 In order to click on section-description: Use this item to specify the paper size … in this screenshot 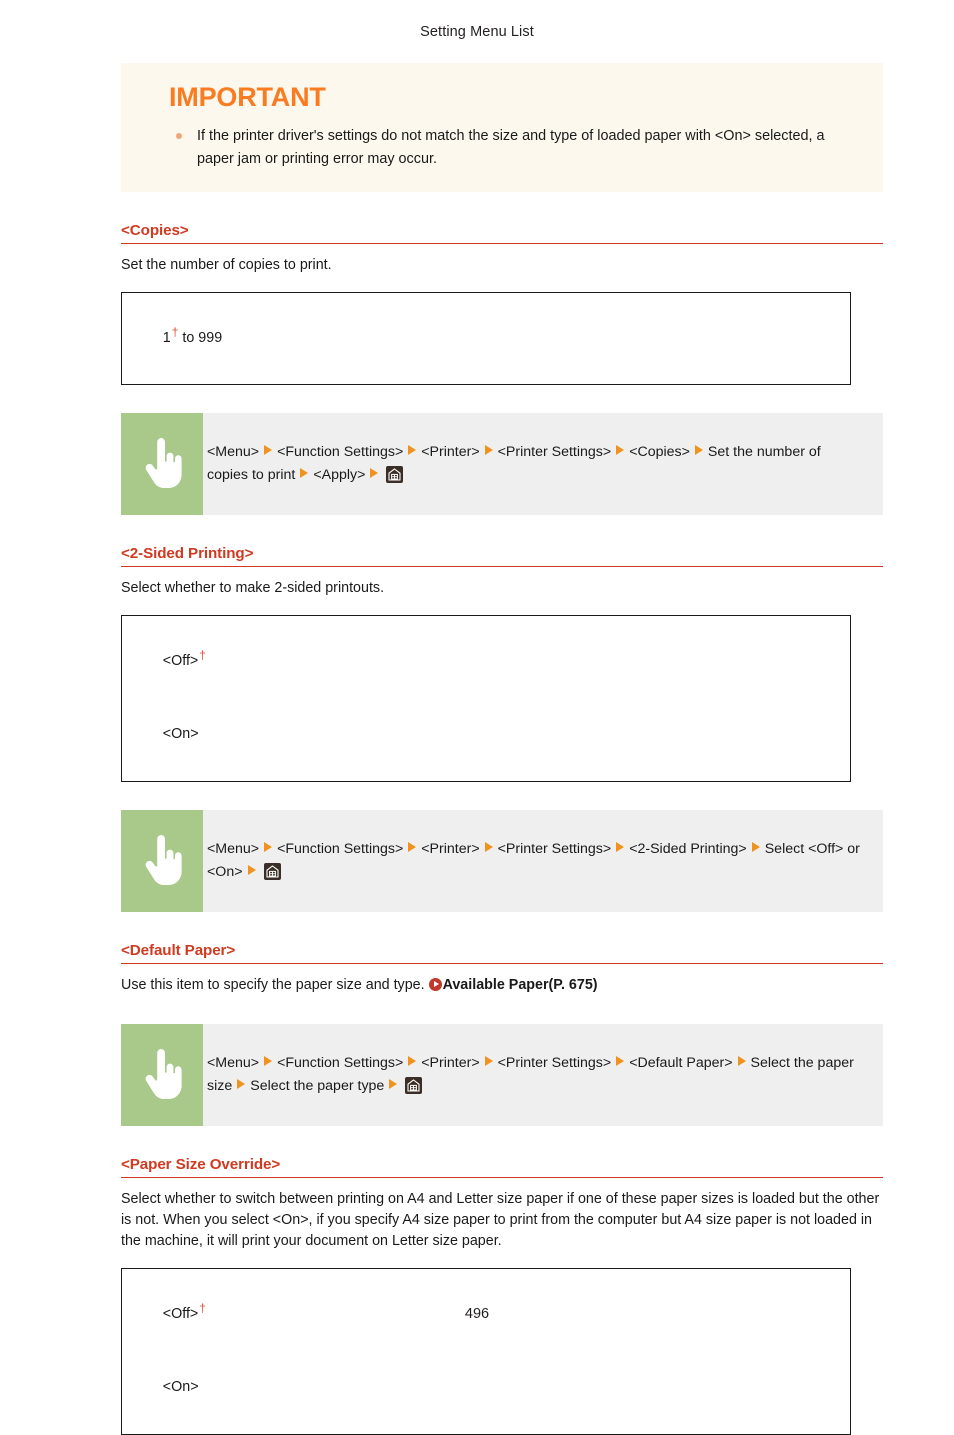, I will do `click(502, 985)`.